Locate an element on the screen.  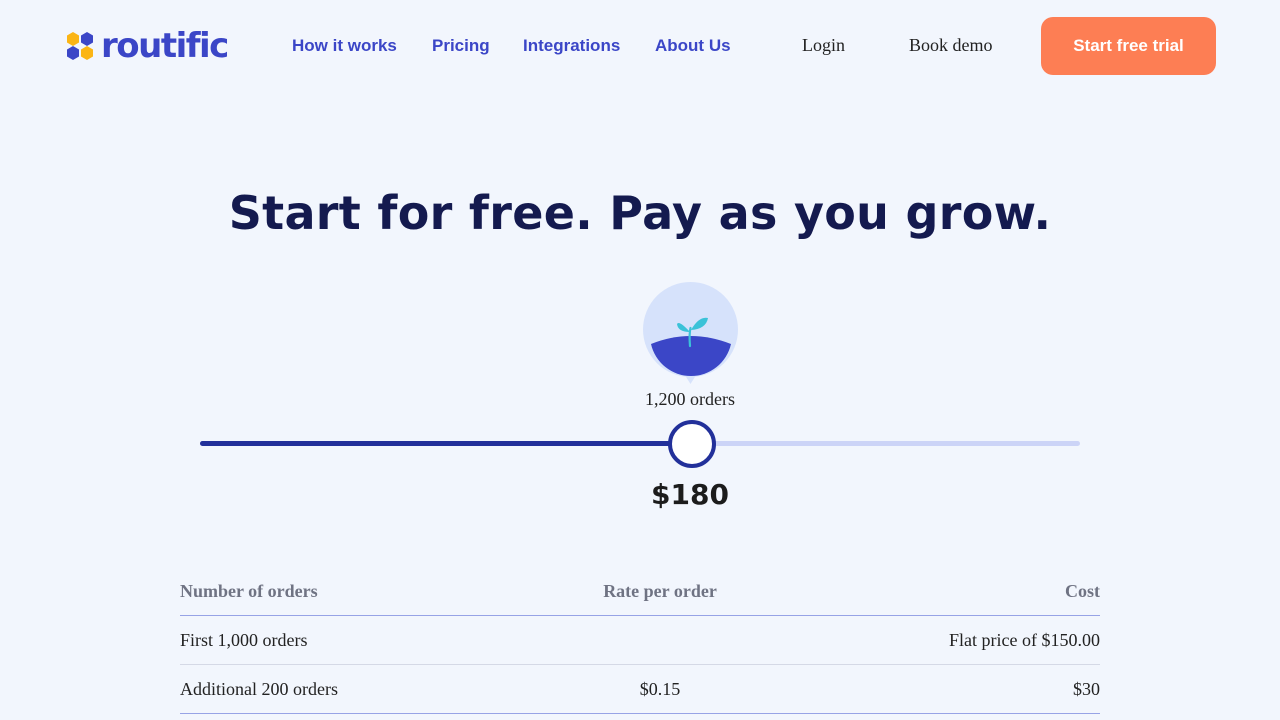
orders-slider-thumb is located at coordinates (691, 444).